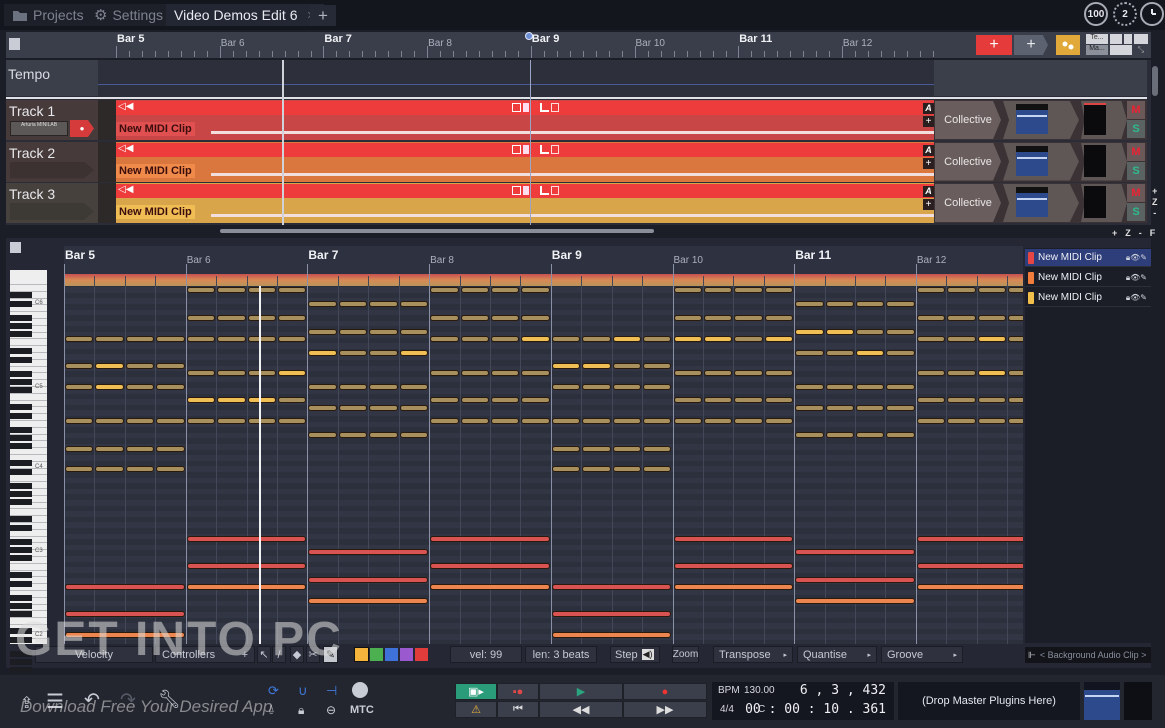  Describe the element at coordinates (647, 654) in the screenshot. I see `speaker-icon: ◀)` at that location.